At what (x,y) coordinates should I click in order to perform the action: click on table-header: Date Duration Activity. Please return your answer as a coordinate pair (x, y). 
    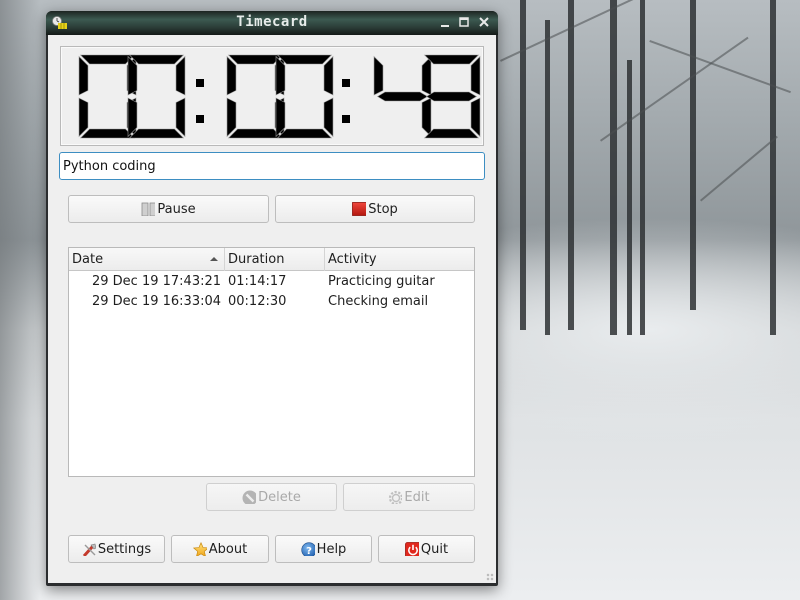
    Looking at the image, I should click on (271, 259).